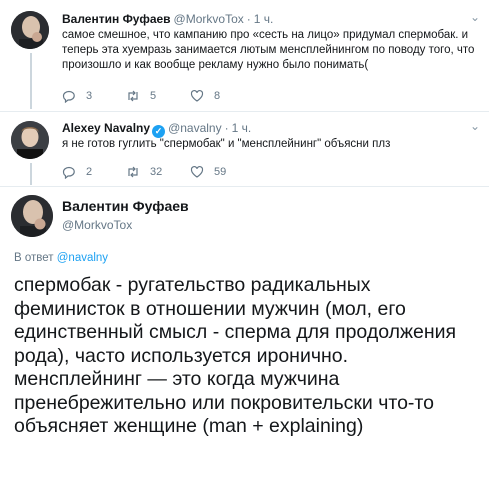 The image size is (489, 500). I want to click on retweet-button: 5, so click(158, 96).